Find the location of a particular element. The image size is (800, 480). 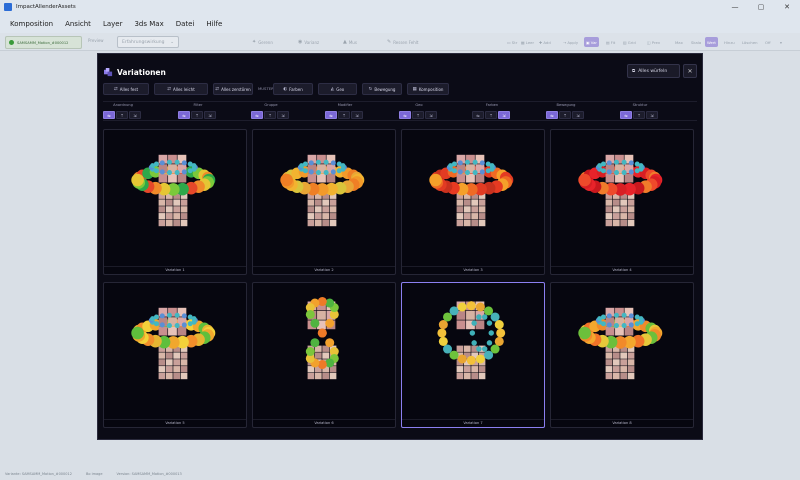

filter-group-label: Filter is located at coordinates (198, 105).